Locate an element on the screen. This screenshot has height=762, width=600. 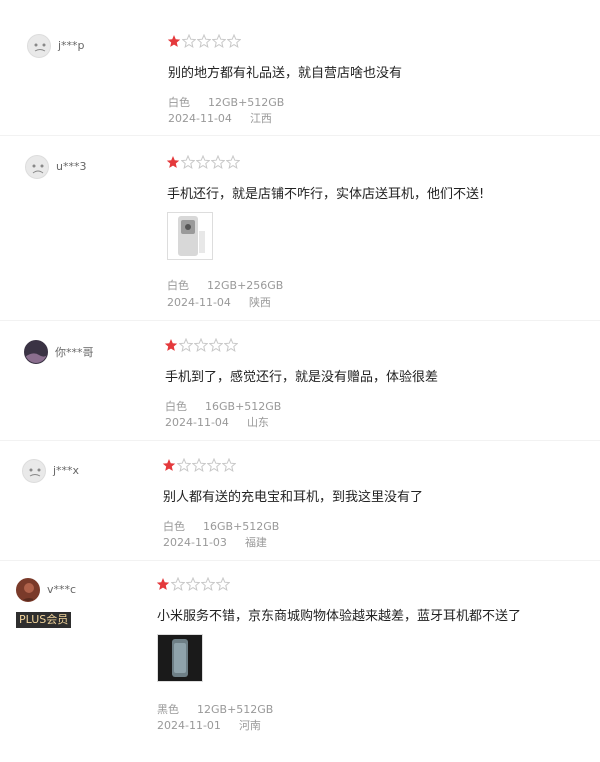
review-meta: 2024-11-04 陕西 is located at coordinates (228, 302).